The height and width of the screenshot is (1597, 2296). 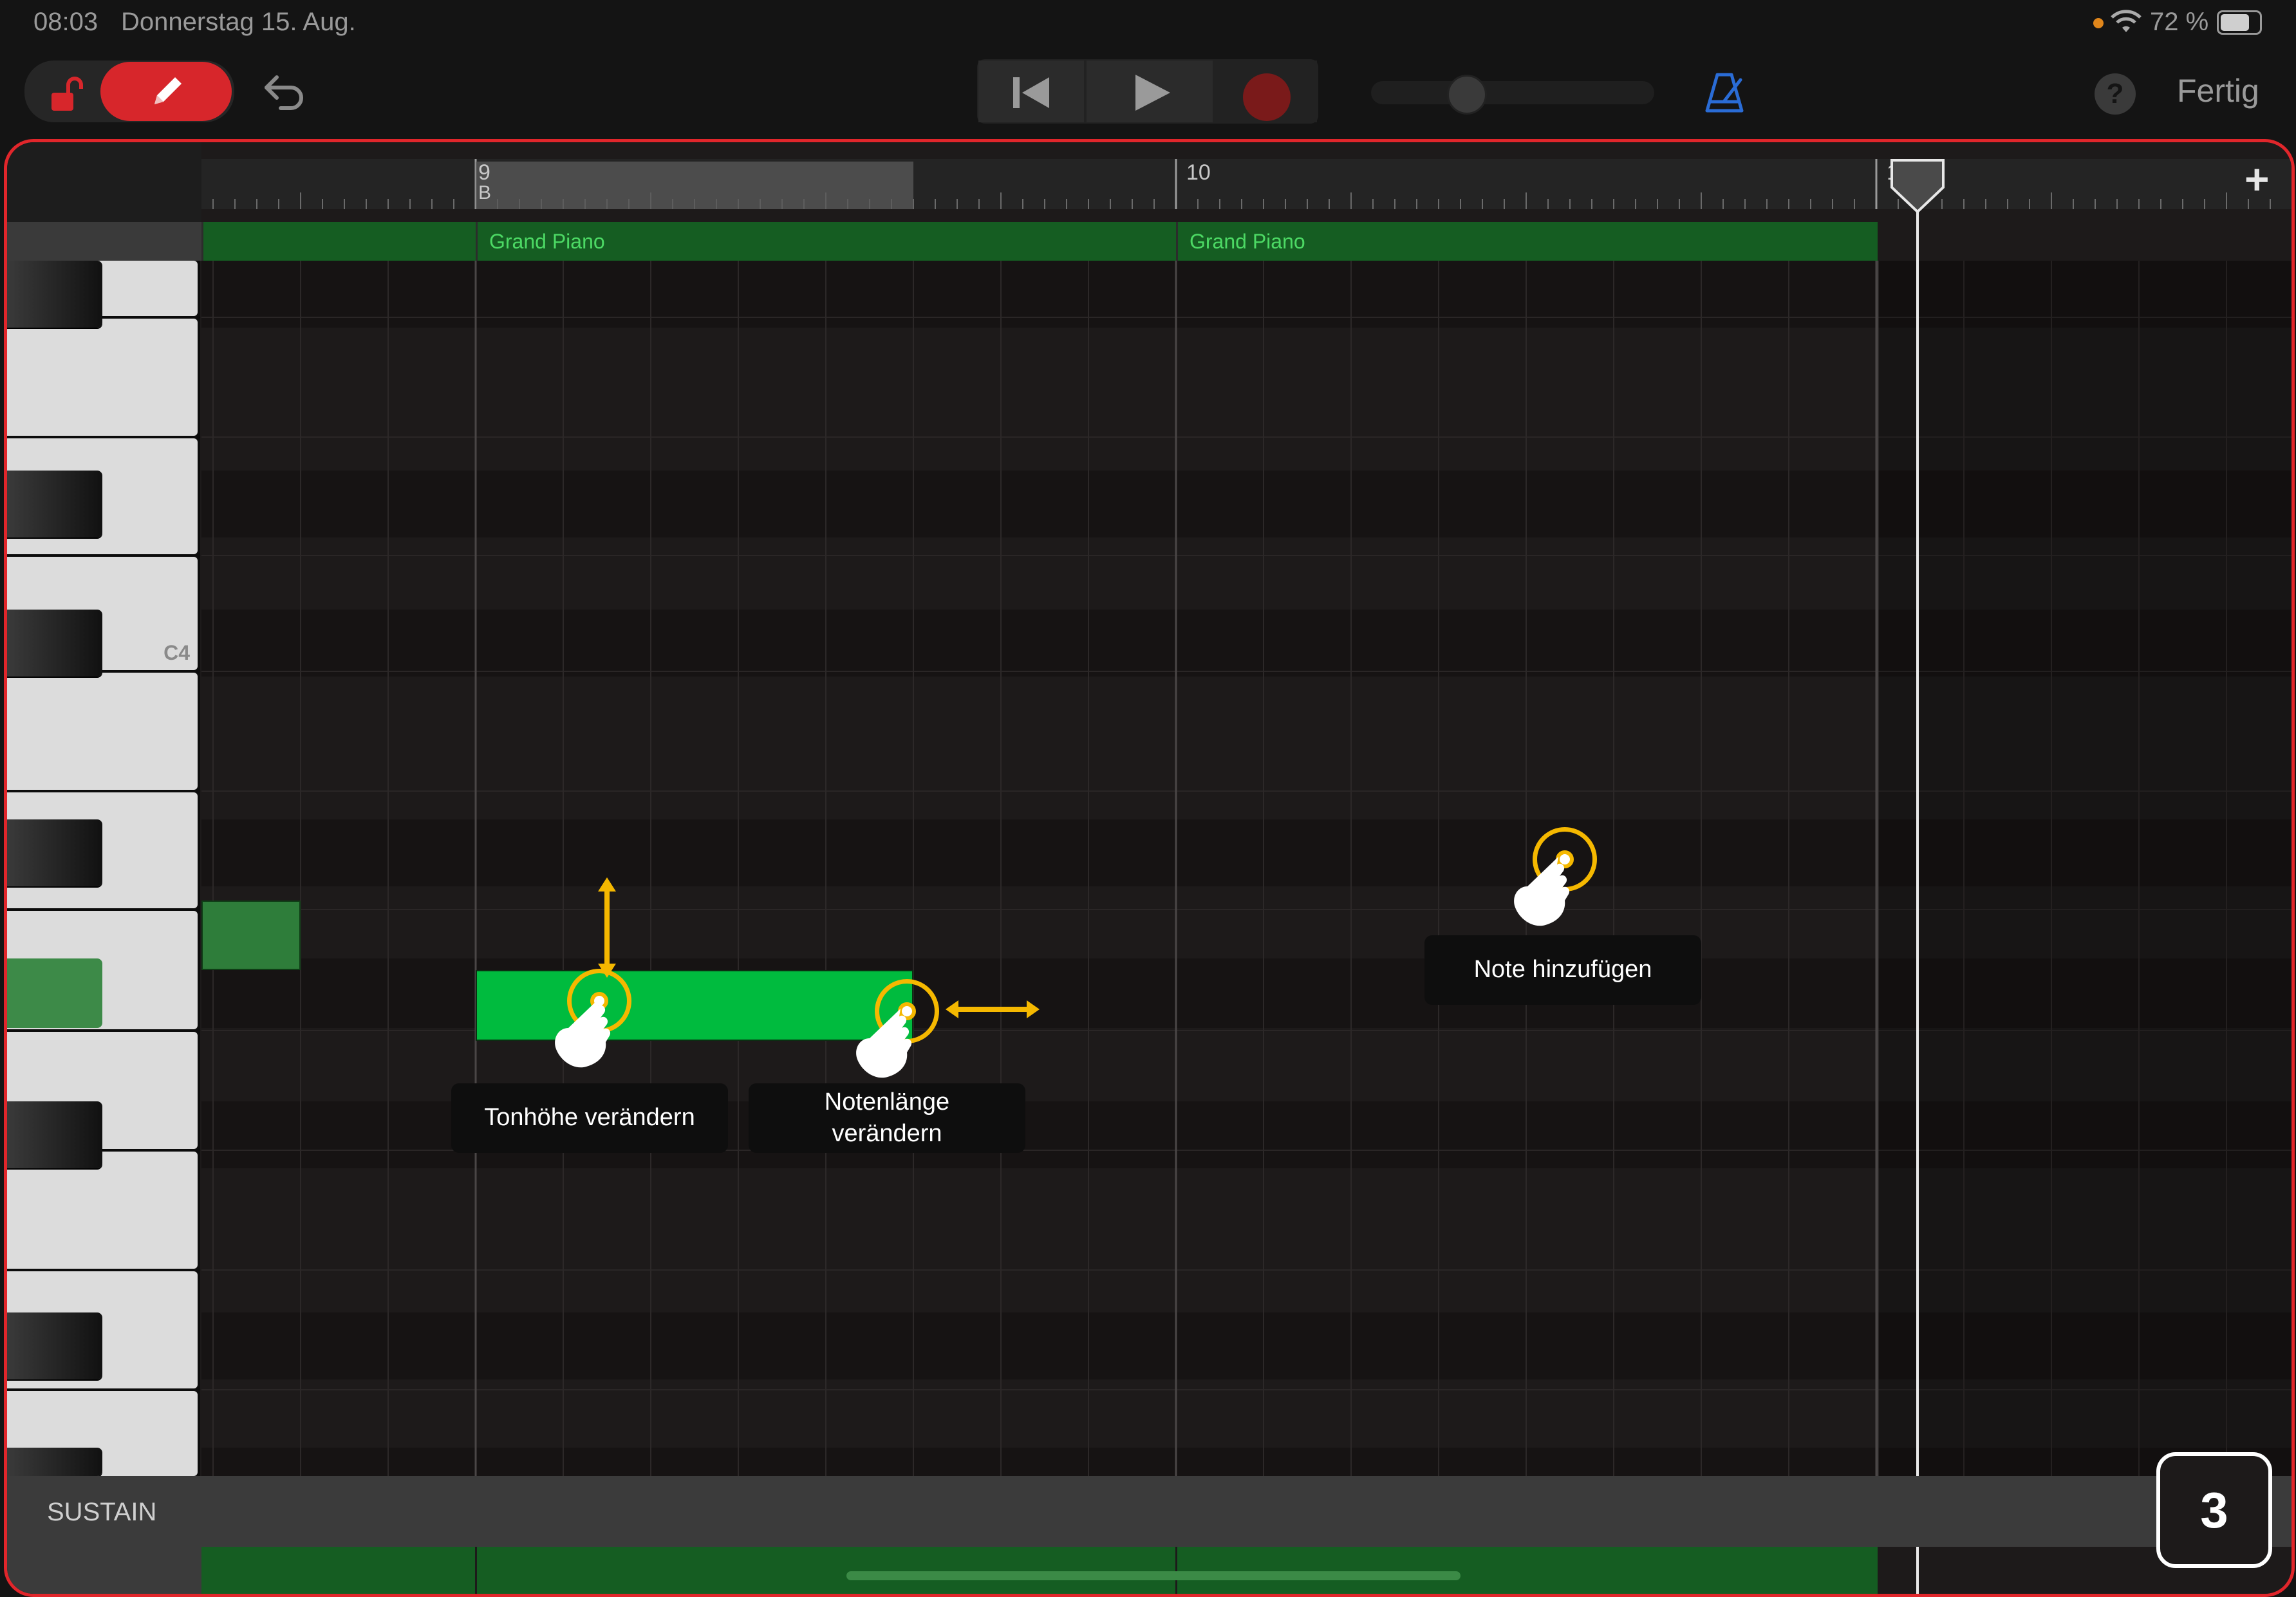 I want to click on unlock-icon, so click(x=66, y=94).